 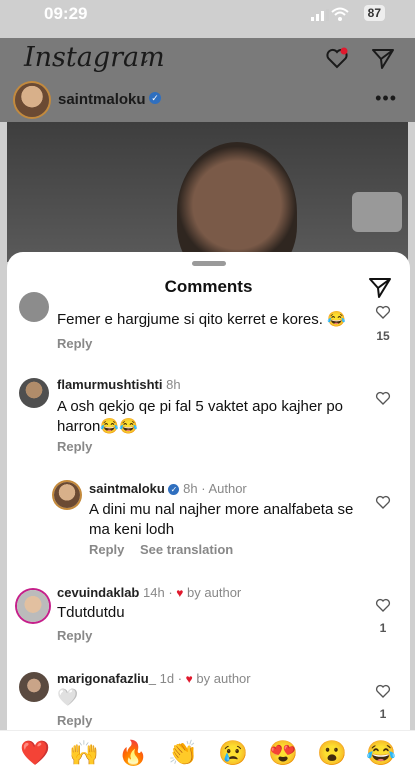 What do you see at coordinates (340, 14) in the screenshot?
I see `wifi-icon` at bounding box center [340, 14].